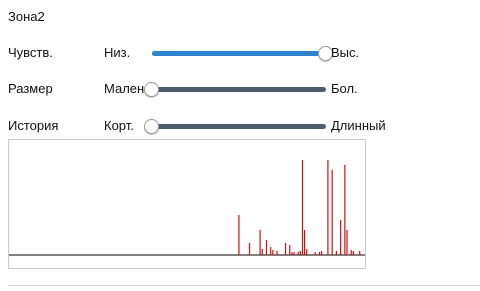 The width and height of the screenshot is (480, 291). Describe the element at coordinates (117, 52) in the screenshot. I see `sensitivity-min-label: Низ.` at that location.